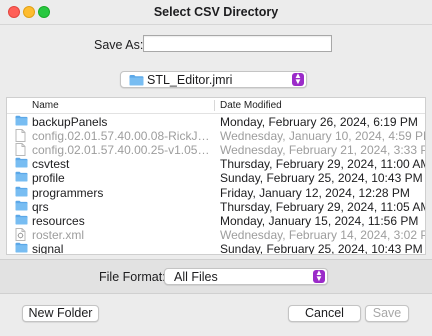 This screenshot has width=432, height=336. I want to click on cancel-button: Cancel, so click(324, 313).